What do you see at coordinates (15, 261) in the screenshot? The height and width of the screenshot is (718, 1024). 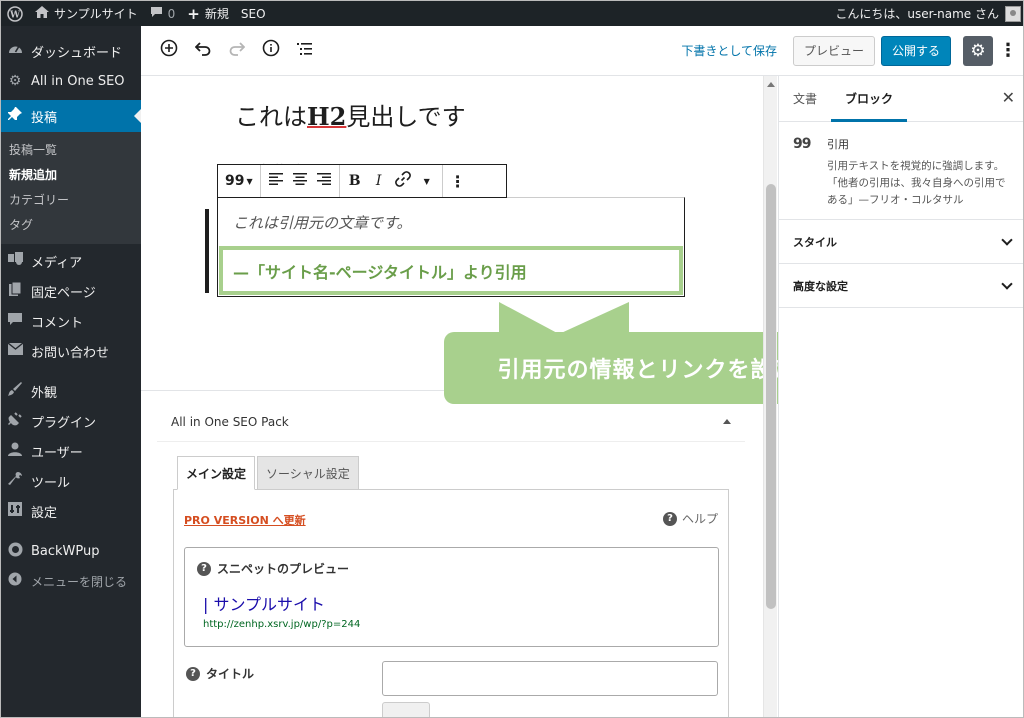 I see `media-icon` at bounding box center [15, 261].